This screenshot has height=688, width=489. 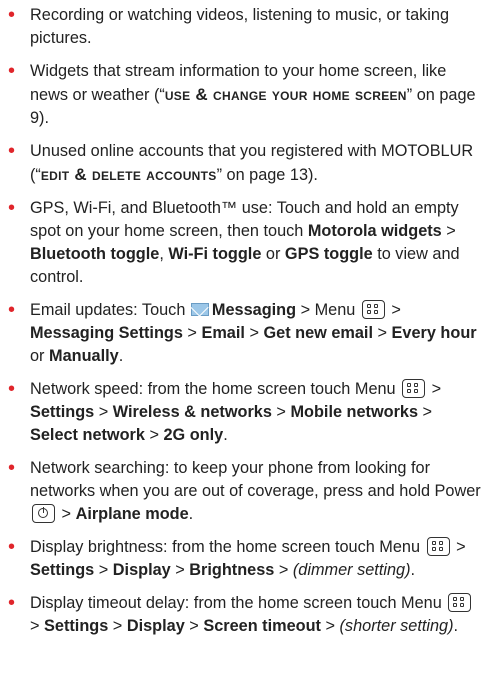 I want to click on text-run: (shorter setting), so click(x=396, y=626).